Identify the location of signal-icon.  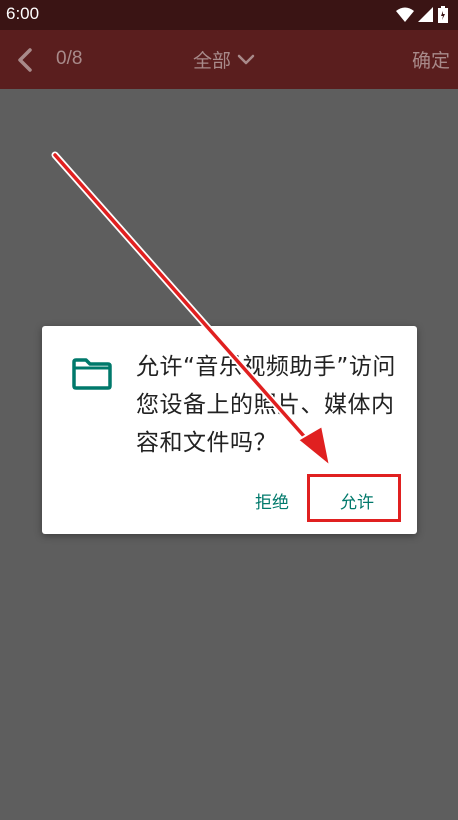
(425, 14).